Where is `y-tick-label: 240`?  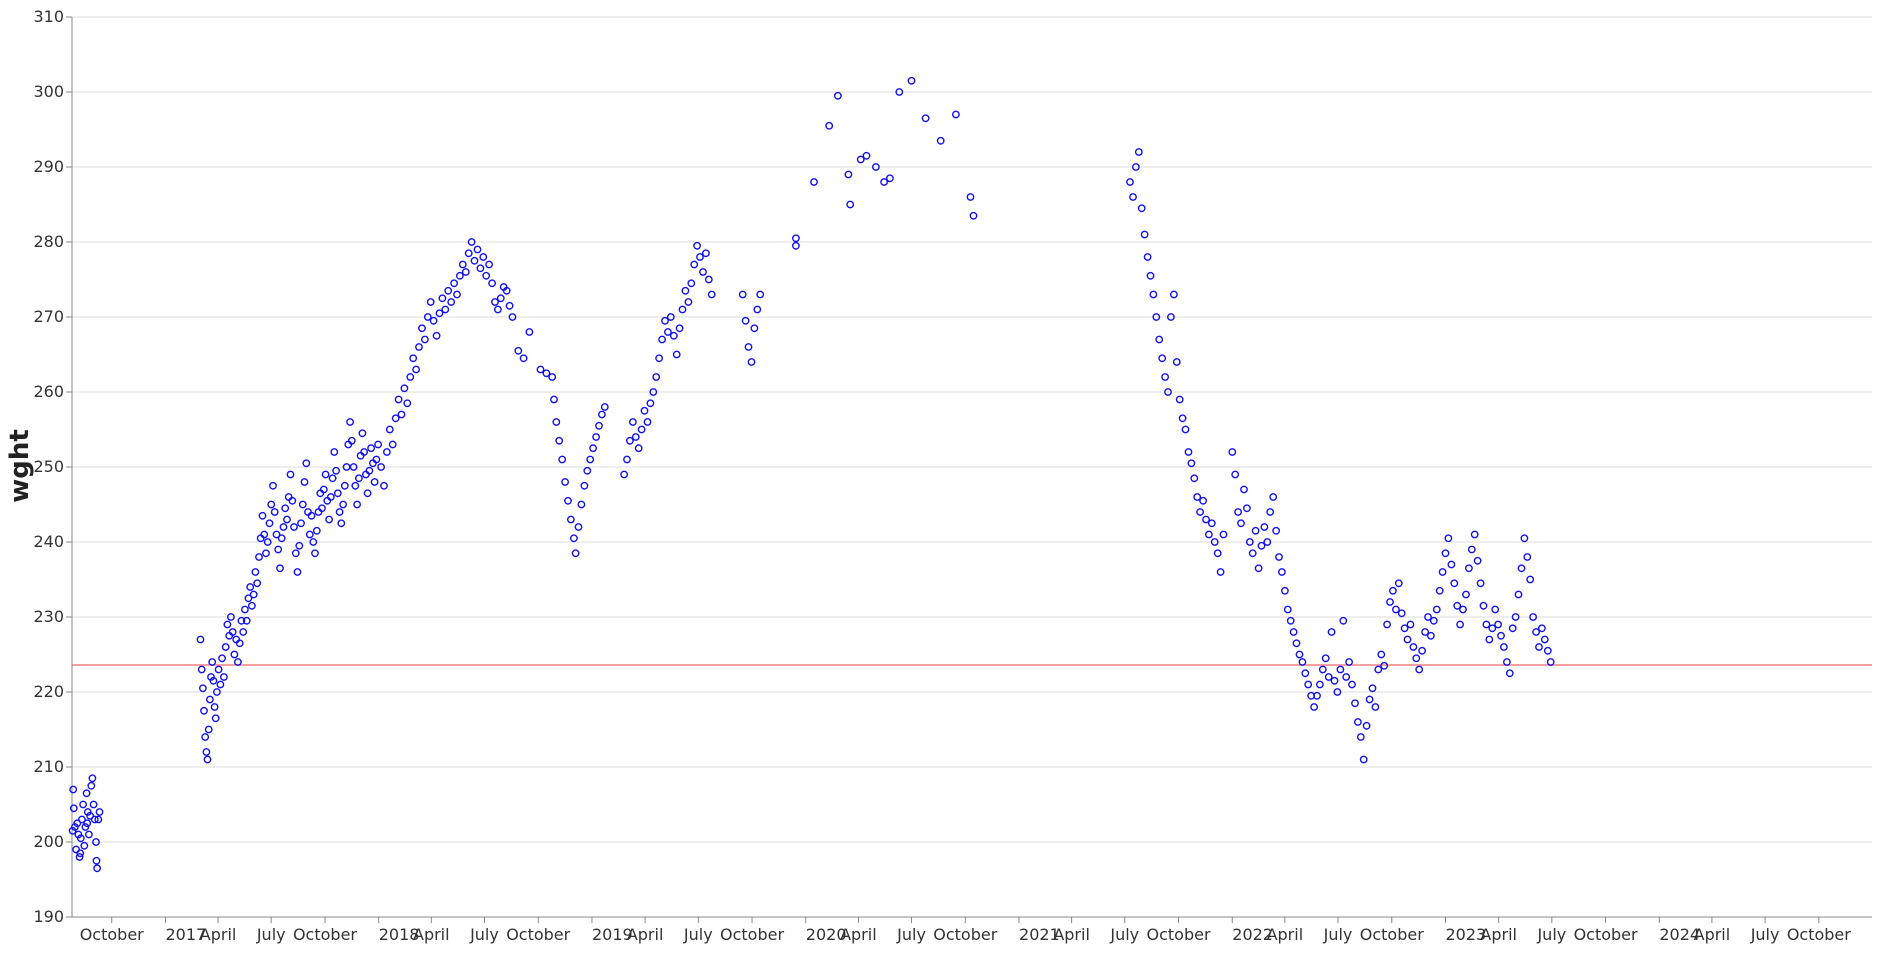 y-tick-label: 240 is located at coordinates (48, 541).